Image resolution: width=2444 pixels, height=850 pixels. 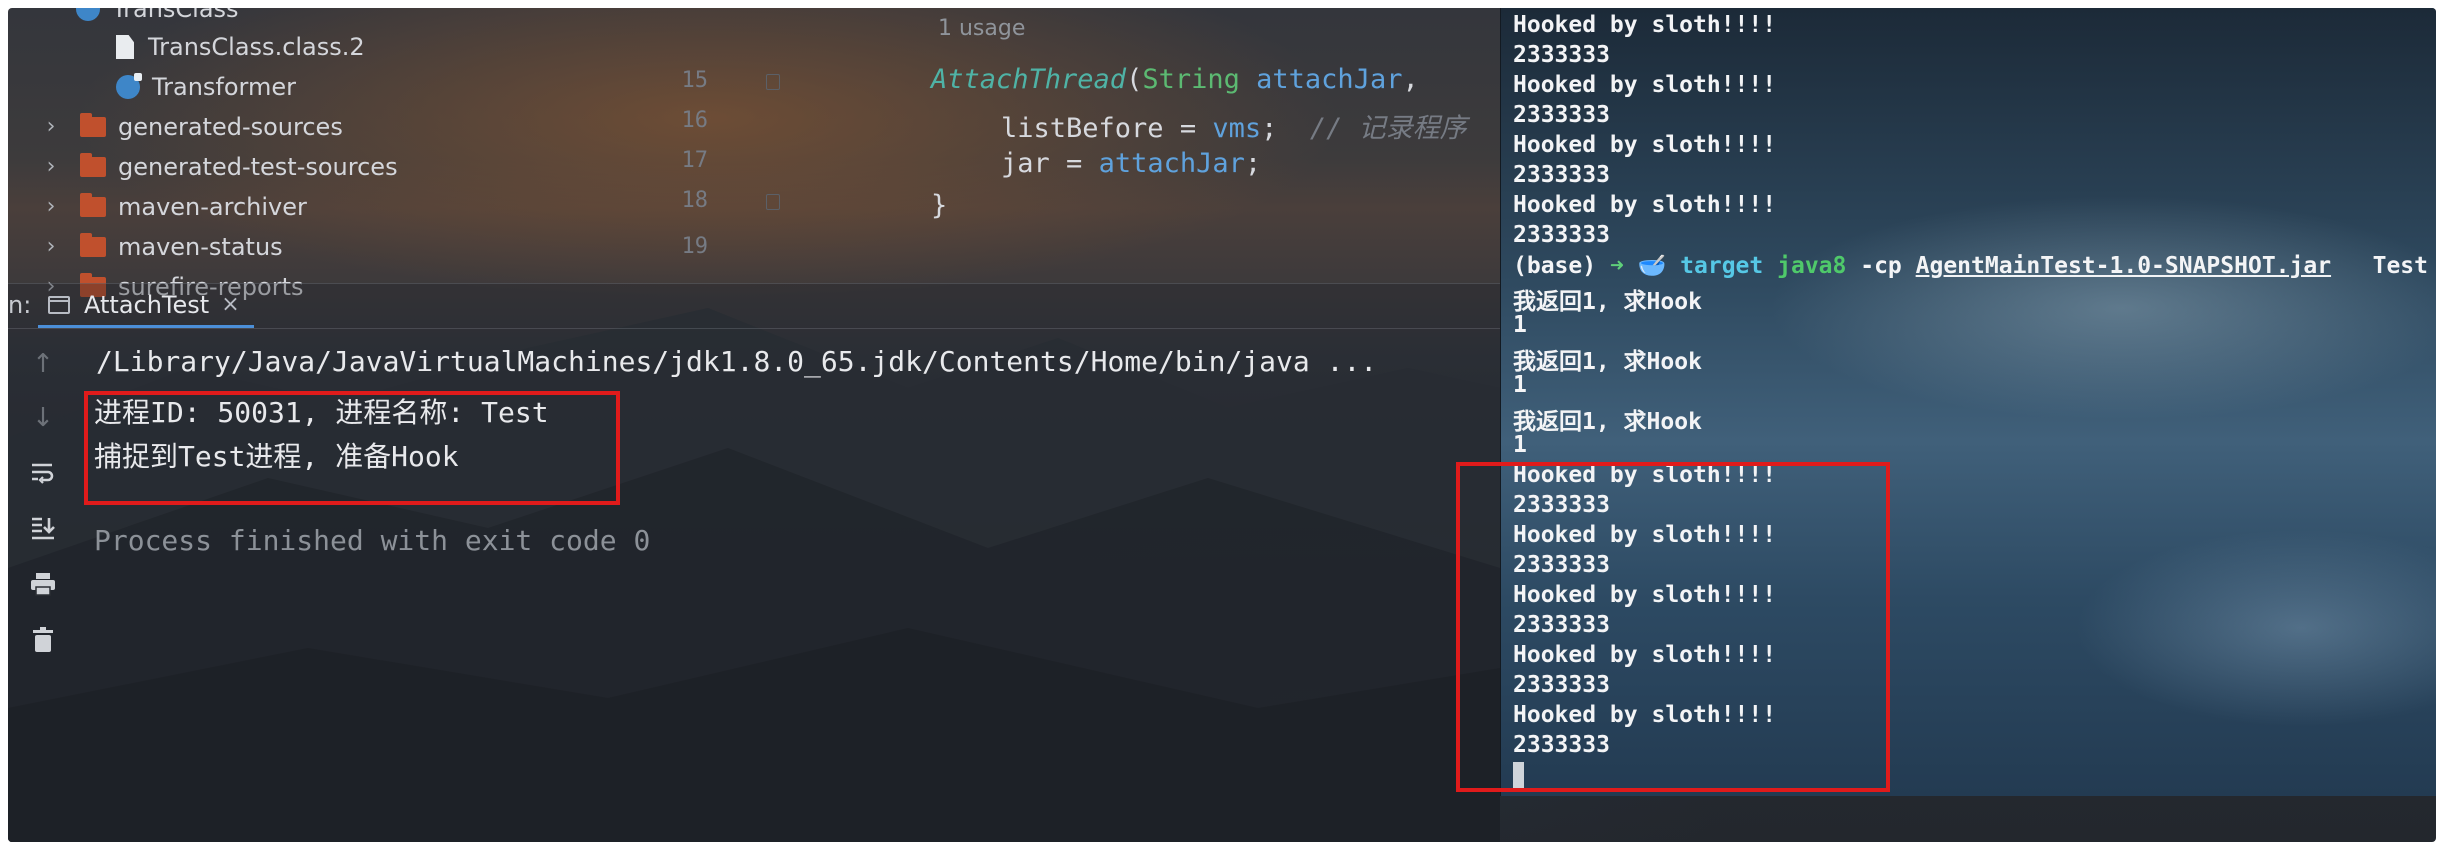 I want to click on tree-item-transclass: TransClass, so click(x=157, y=18).